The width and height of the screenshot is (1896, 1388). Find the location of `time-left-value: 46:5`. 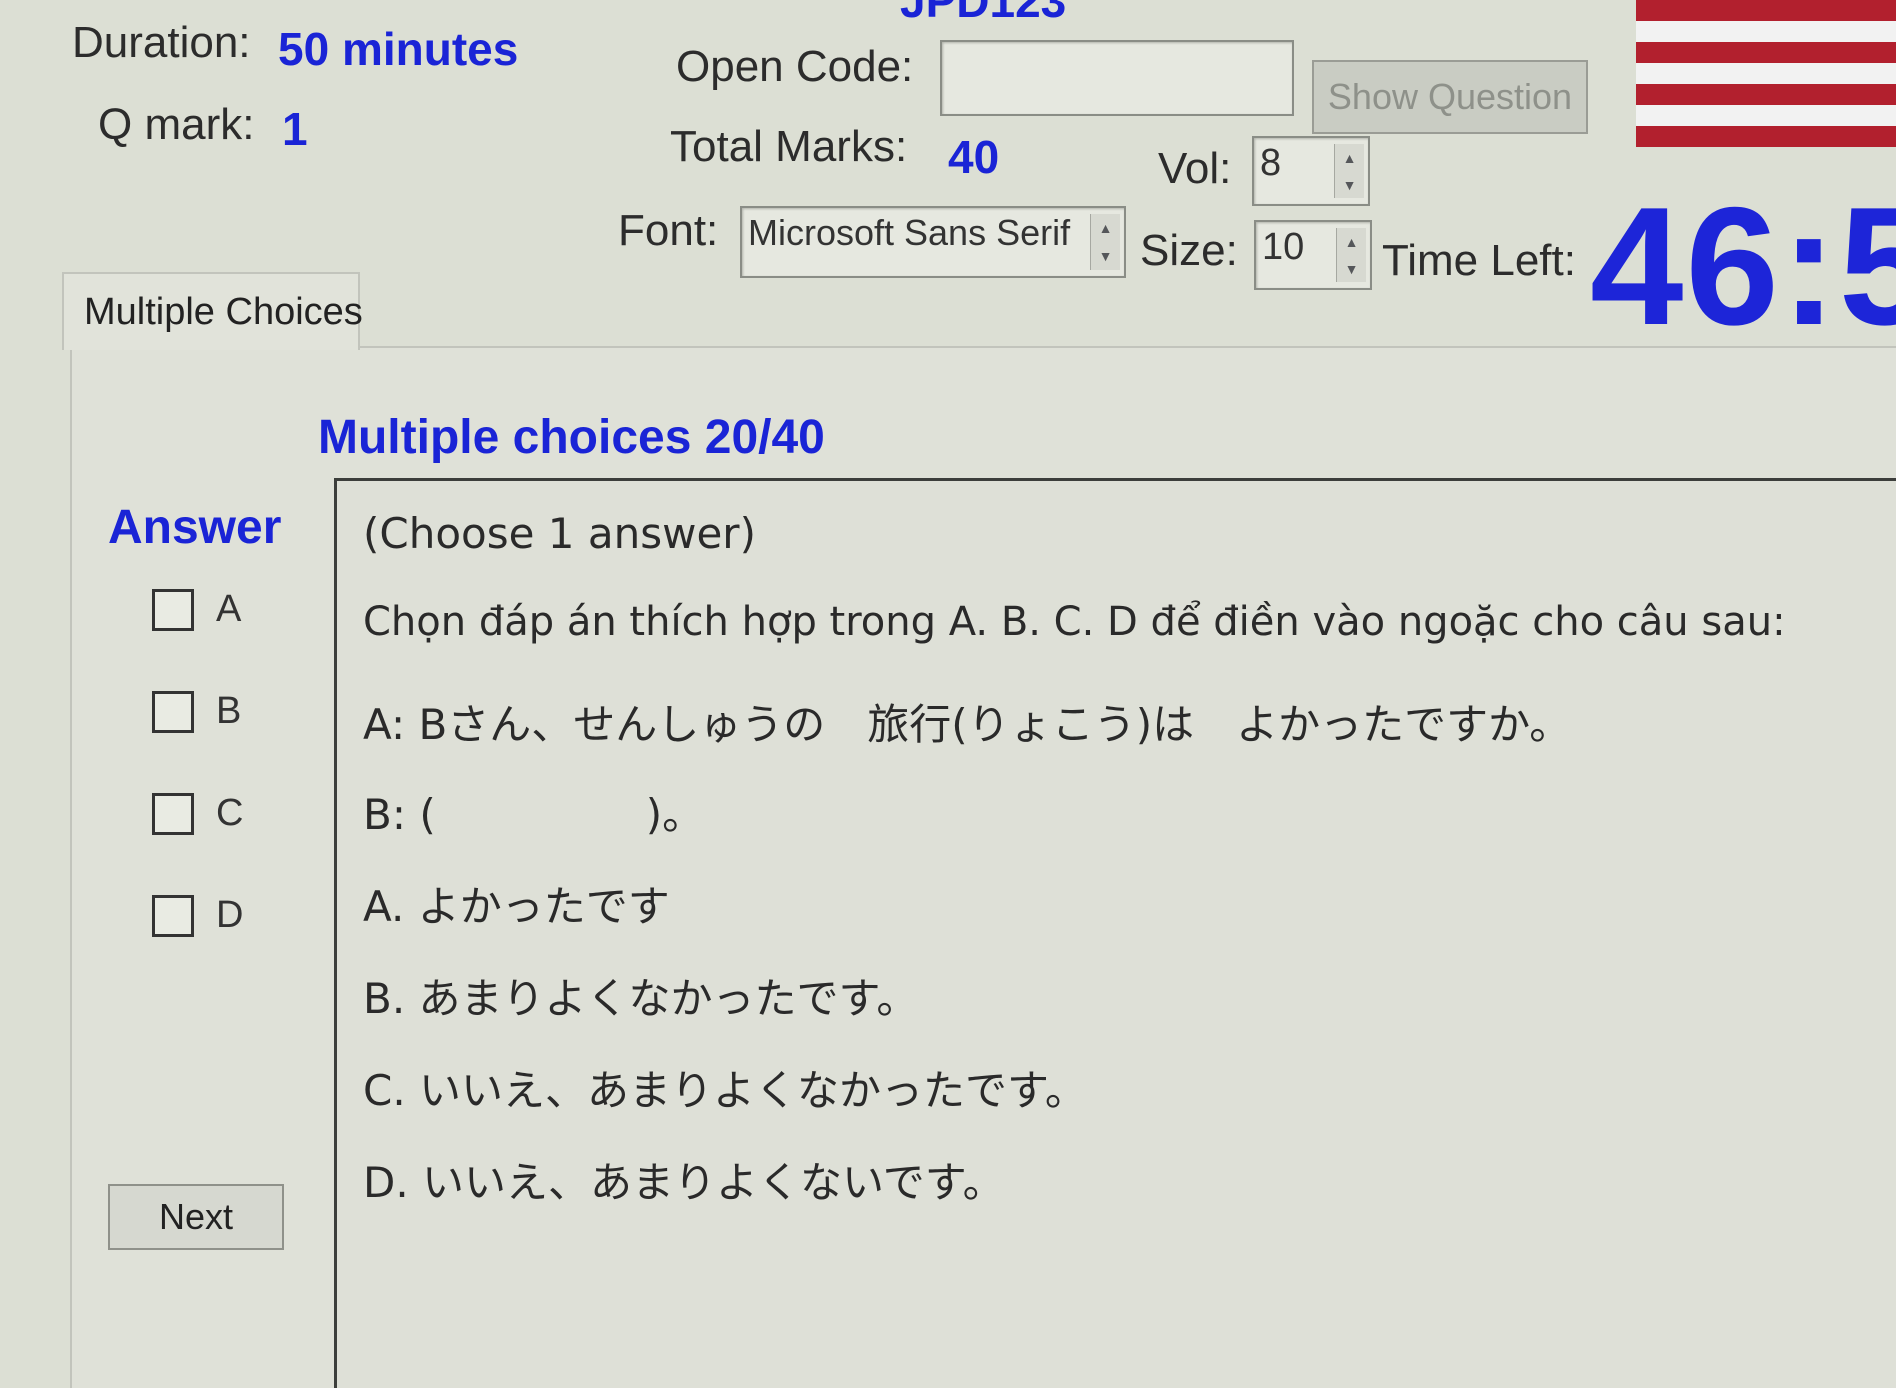

time-left-value: 46:5 is located at coordinates (1743, 266).